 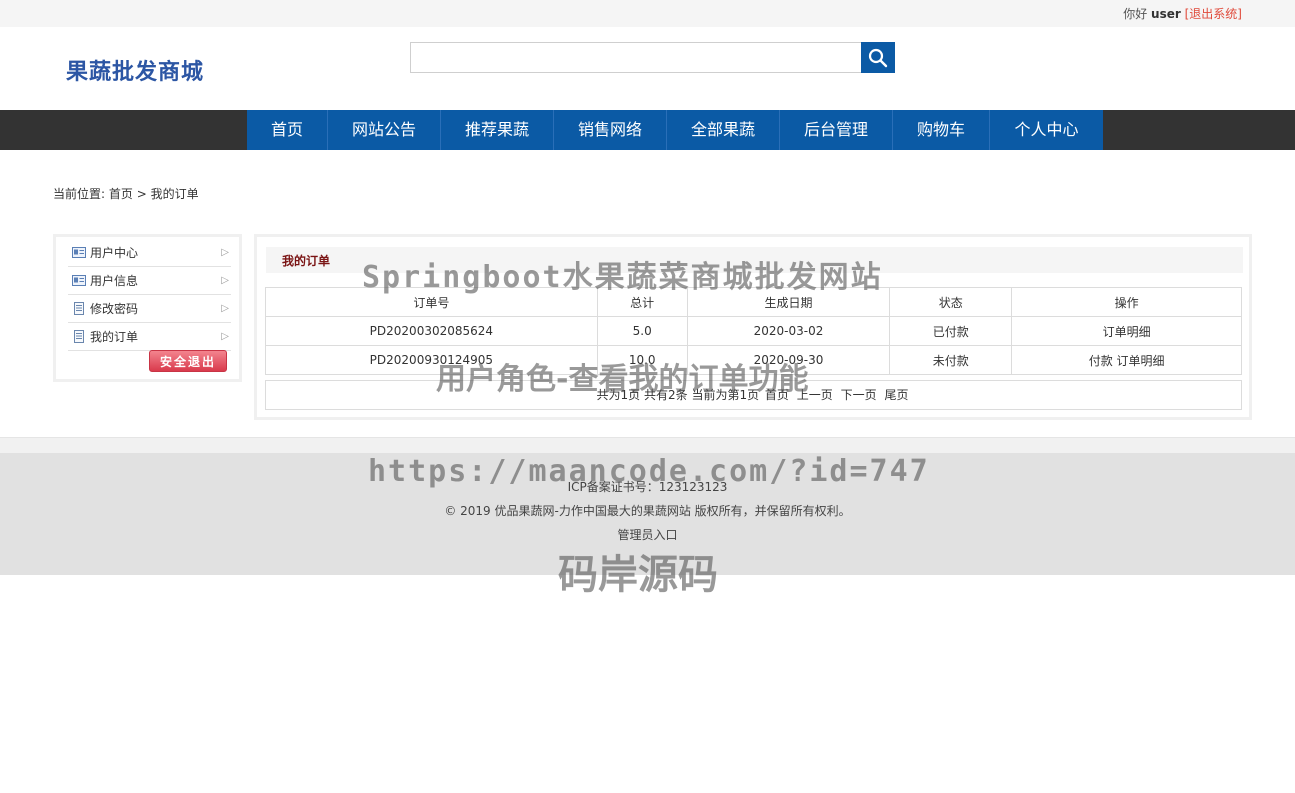 I want to click on pager-prev-link: 上一页, so click(x=815, y=395).